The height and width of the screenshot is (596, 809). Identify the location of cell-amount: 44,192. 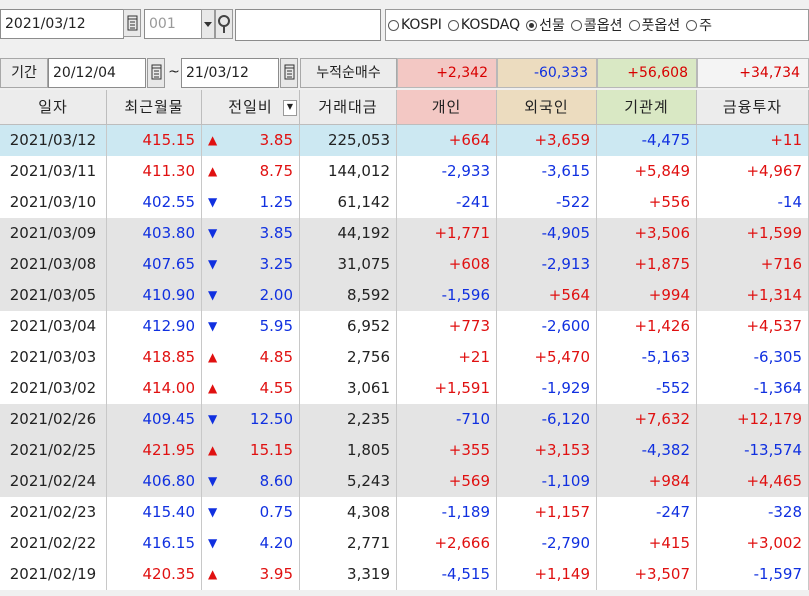
(348, 233).